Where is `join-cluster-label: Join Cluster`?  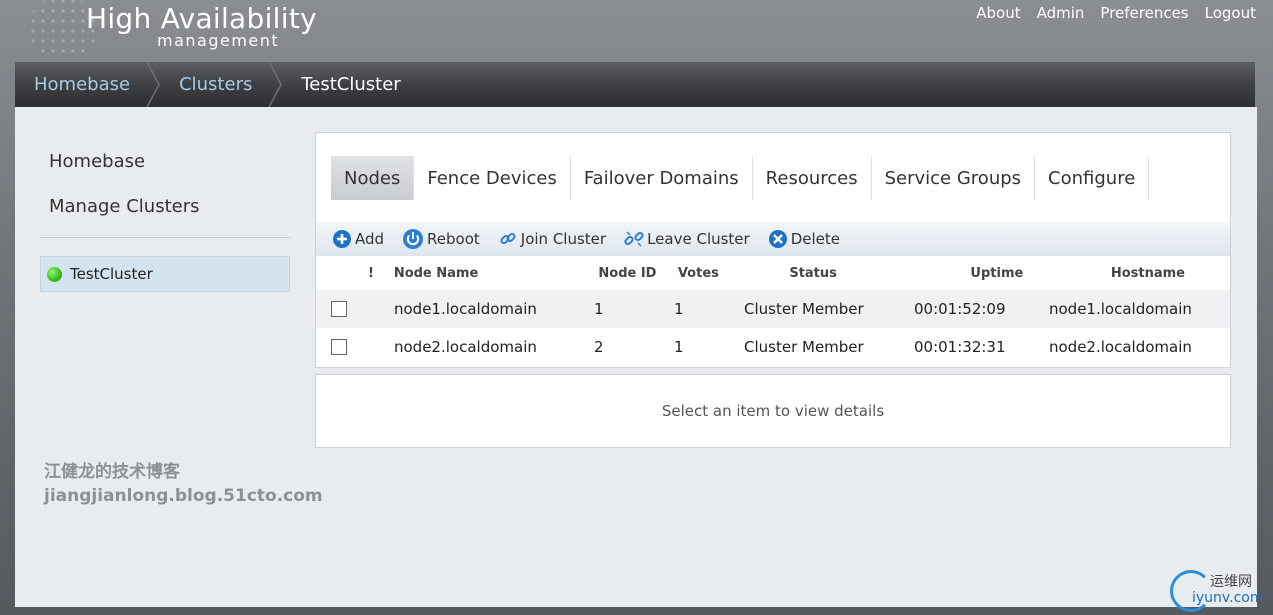 join-cluster-label: Join Cluster is located at coordinates (563, 239).